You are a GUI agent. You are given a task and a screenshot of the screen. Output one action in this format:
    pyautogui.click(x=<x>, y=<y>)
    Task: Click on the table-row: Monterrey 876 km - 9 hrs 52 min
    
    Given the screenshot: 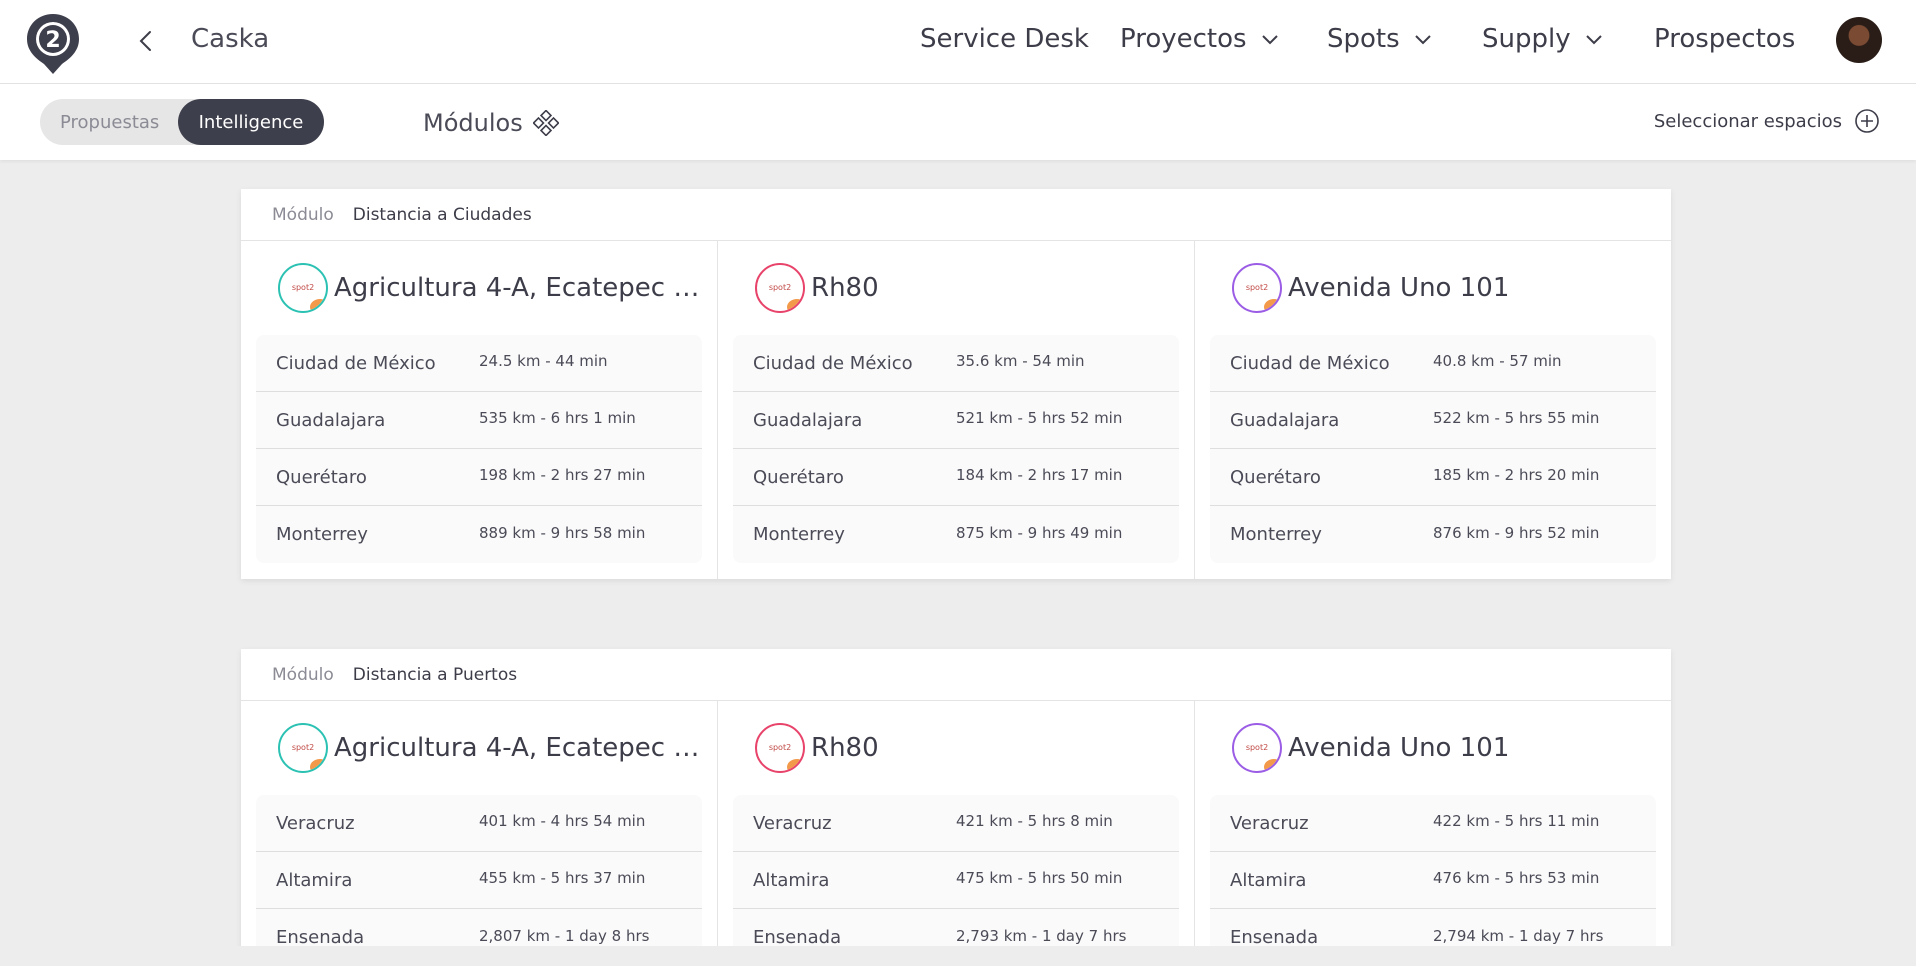 What is the action you would take?
    pyautogui.click(x=1433, y=534)
    